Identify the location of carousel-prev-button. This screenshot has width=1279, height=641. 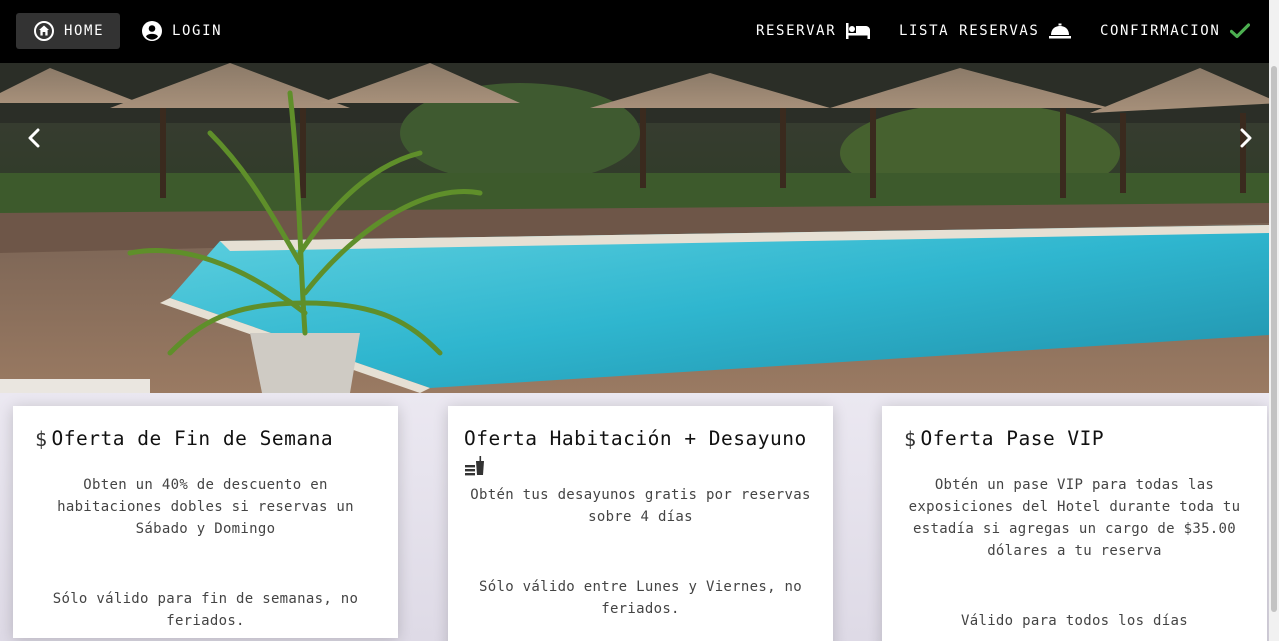
(34, 140).